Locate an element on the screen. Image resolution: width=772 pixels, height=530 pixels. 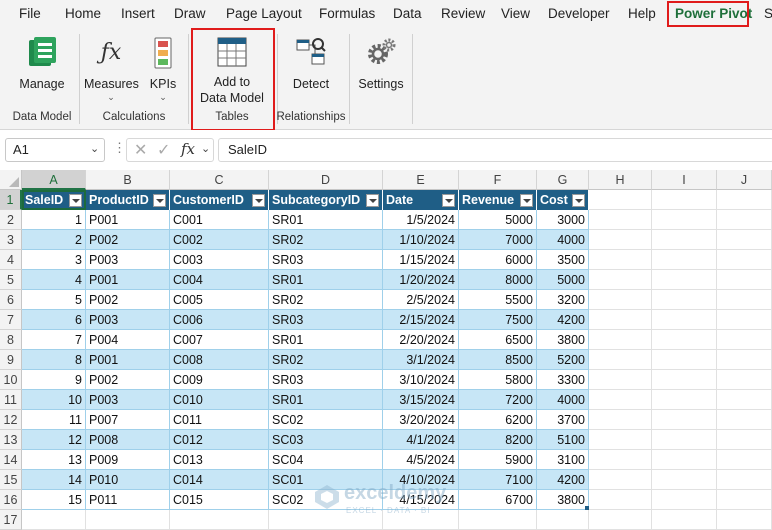
table-header-cell: SubcategoryID is located at coordinates (326, 200).